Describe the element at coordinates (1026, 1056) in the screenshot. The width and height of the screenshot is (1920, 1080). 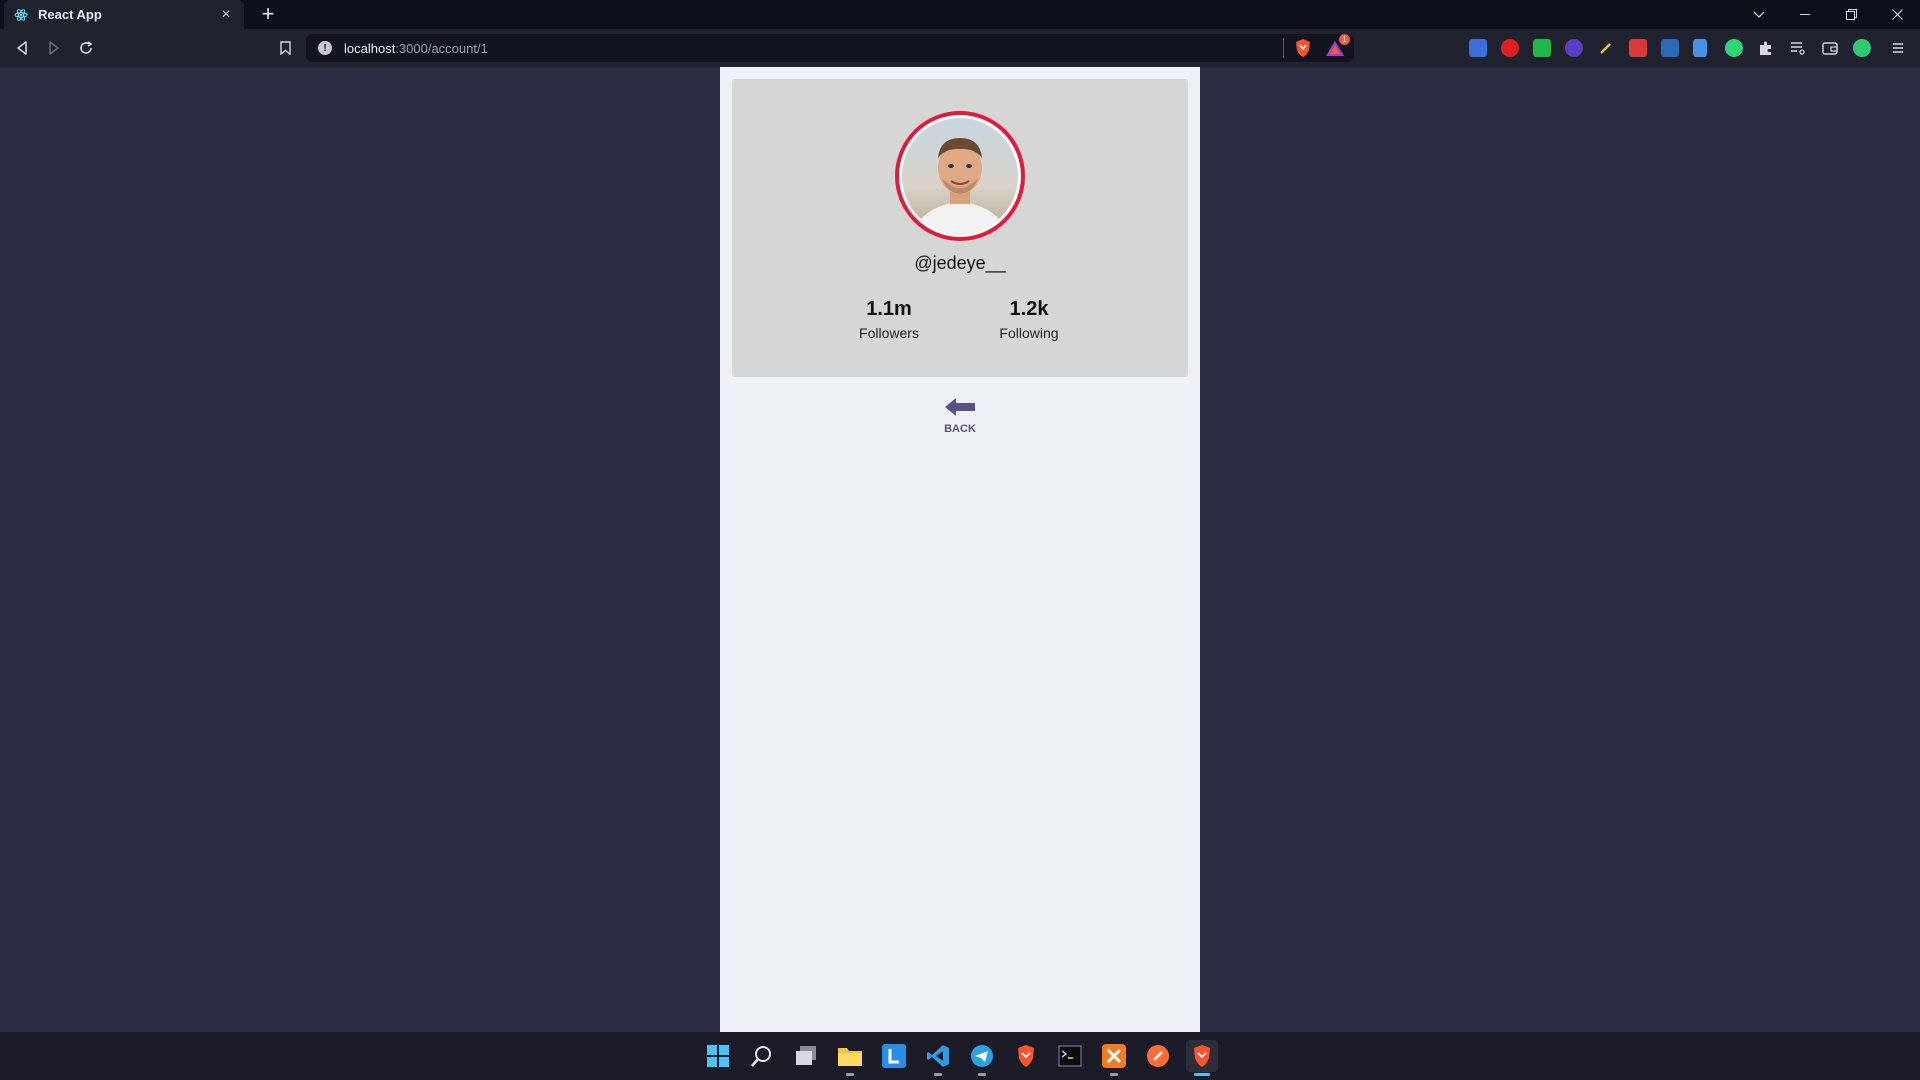
I see `brave-icon` at that location.